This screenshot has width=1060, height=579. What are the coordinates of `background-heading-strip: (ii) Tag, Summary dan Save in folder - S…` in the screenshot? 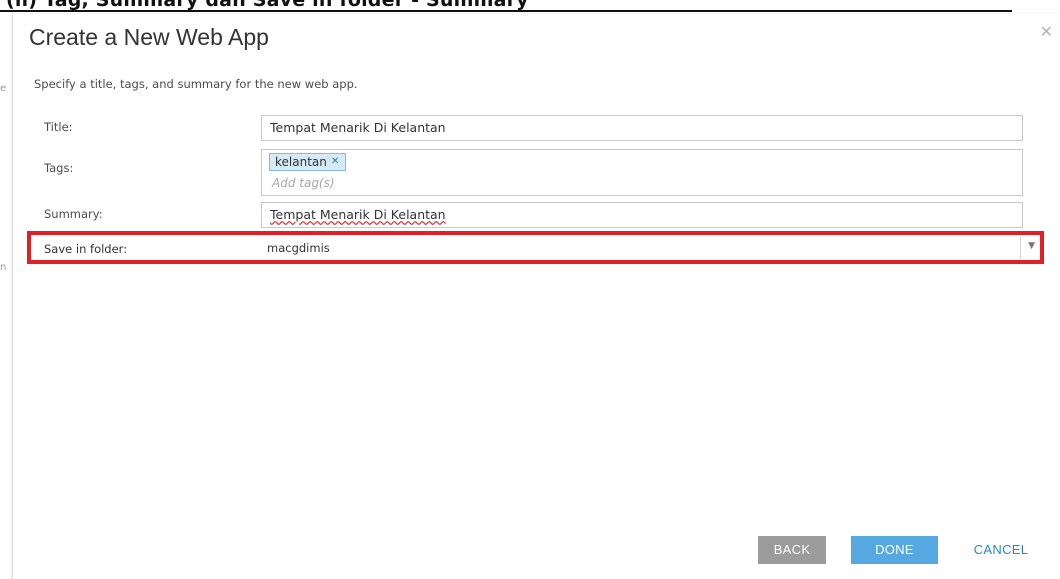 It's located at (530, 6).